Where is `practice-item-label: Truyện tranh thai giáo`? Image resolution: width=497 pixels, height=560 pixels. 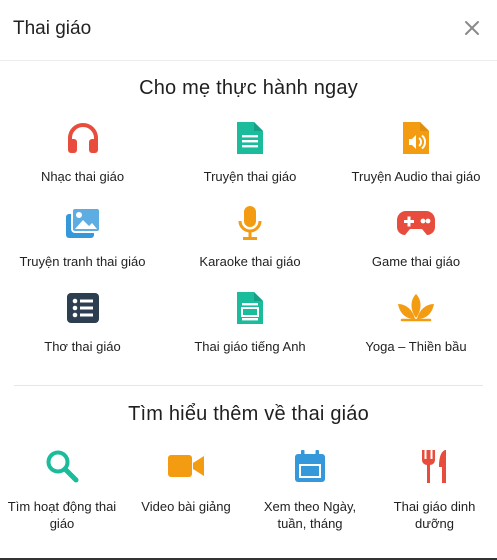
practice-item-label: Truyện tranh thai giáo is located at coordinates (82, 261).